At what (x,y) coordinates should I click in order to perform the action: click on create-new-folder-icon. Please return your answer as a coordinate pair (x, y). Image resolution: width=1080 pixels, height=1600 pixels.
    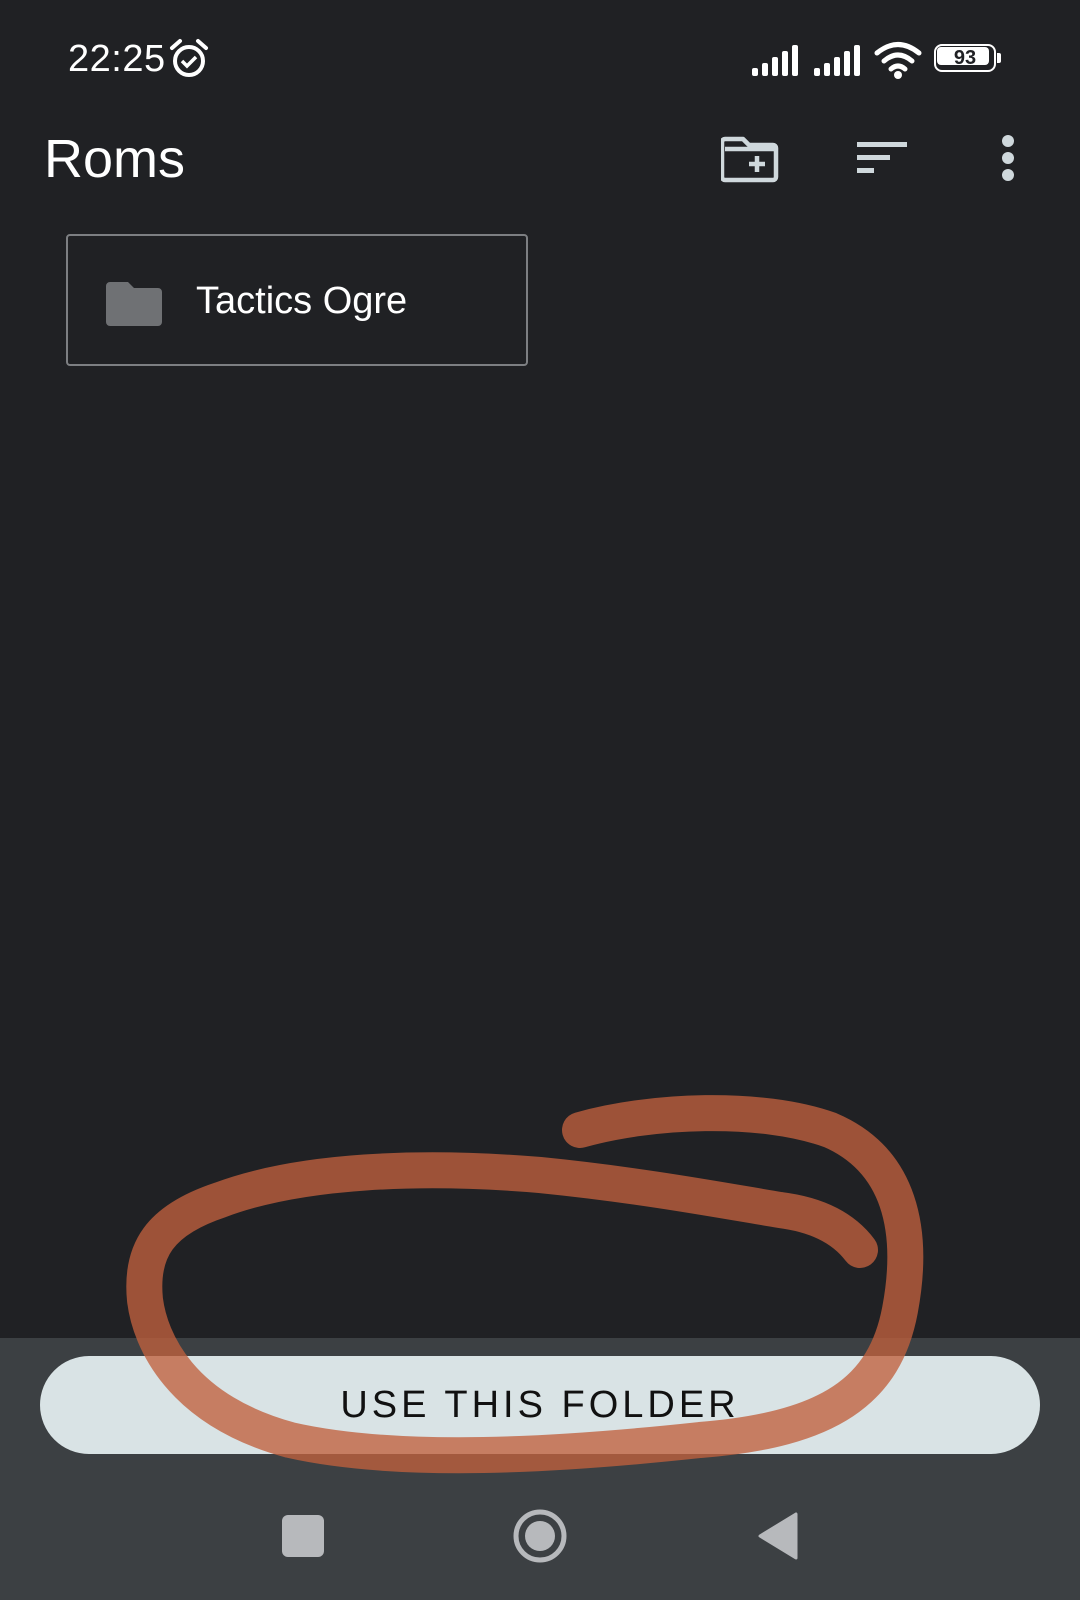
    Looking at the image, I should click on (750, 159).